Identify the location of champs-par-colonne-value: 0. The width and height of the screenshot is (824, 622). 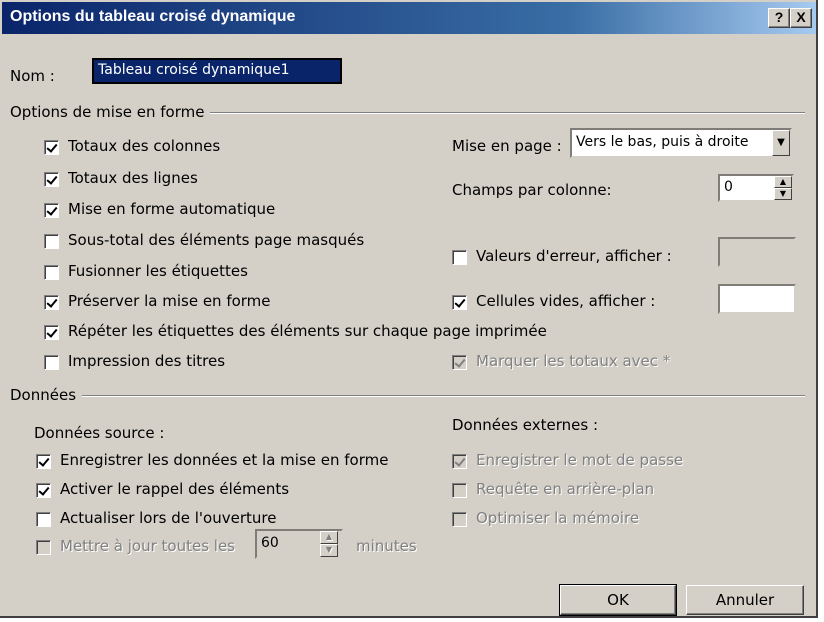
(728, 187).